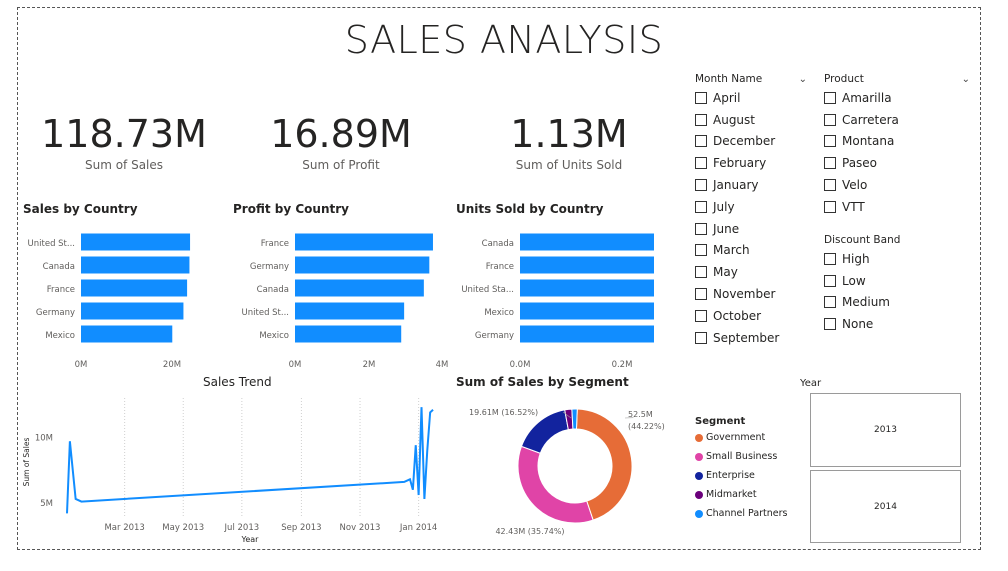  Describe the element at coordinates (172, 365) in the screenshot. I see `x-tick-label: 20M` at that location.